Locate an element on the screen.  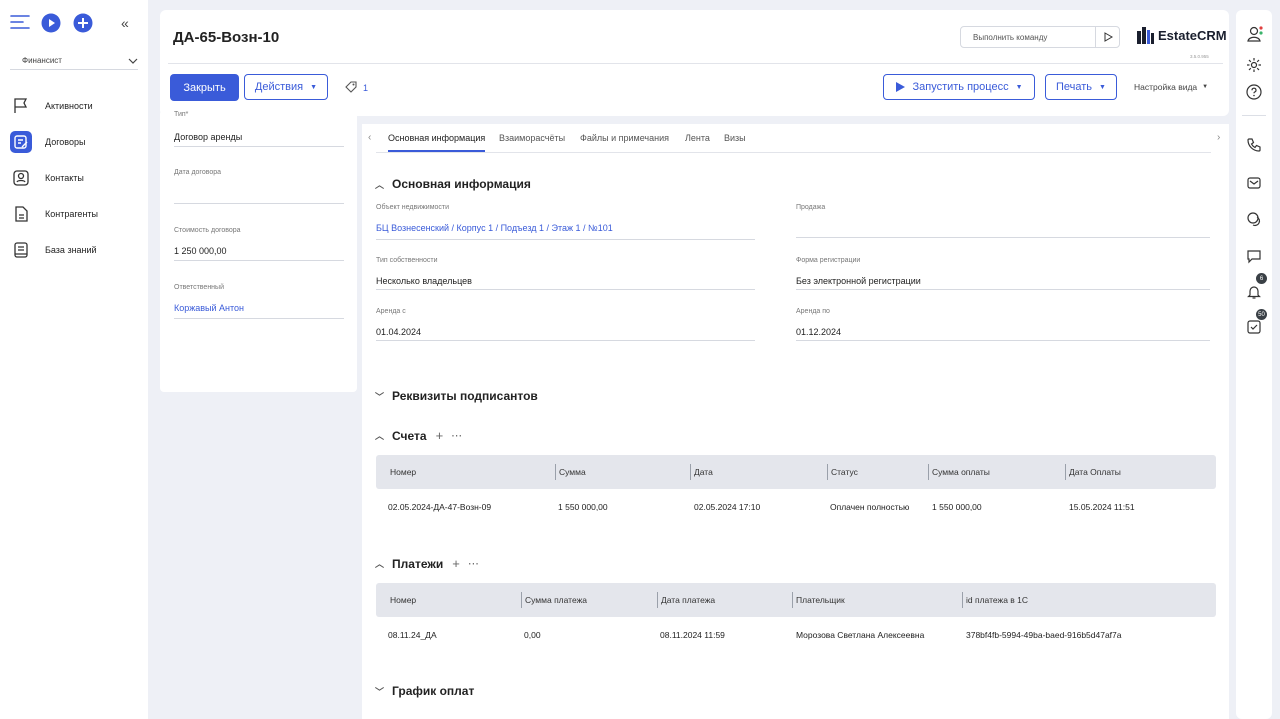
section-payments-header: ︿ Платежи + ⋯ is located at coordinates (427, 563).